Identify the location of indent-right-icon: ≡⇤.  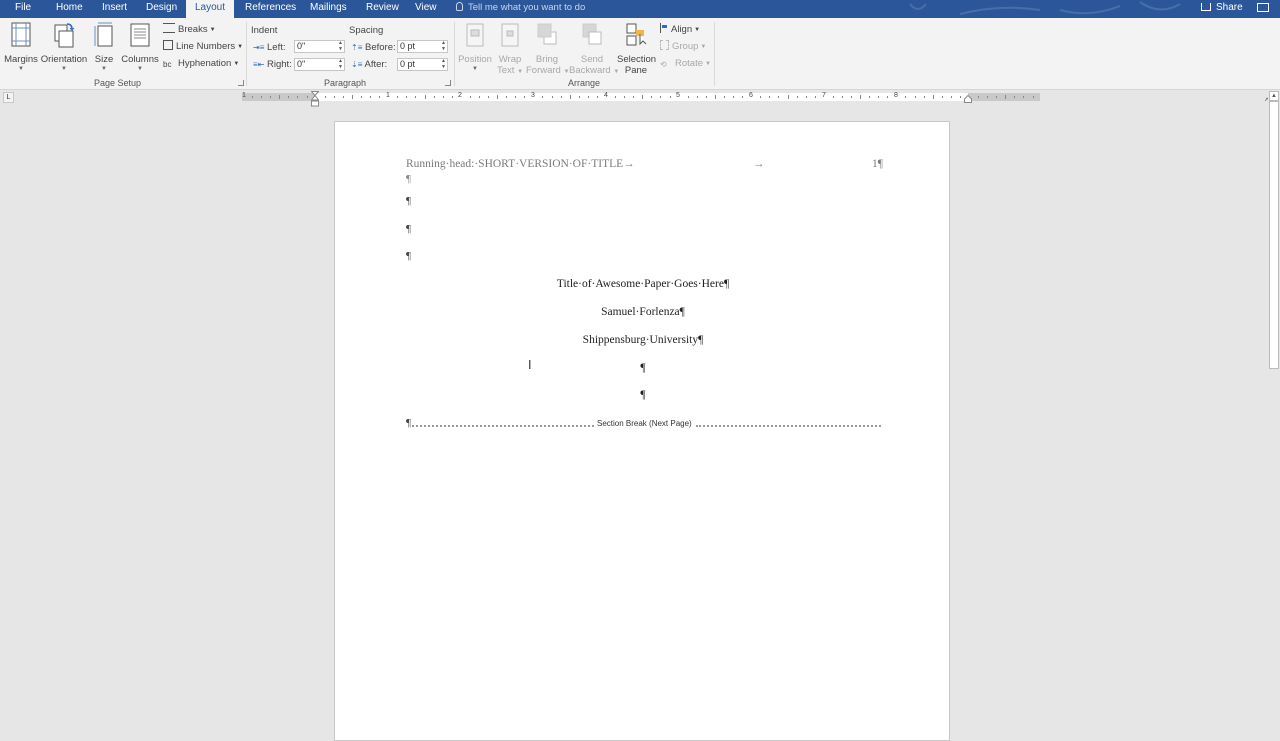
(259, 64).